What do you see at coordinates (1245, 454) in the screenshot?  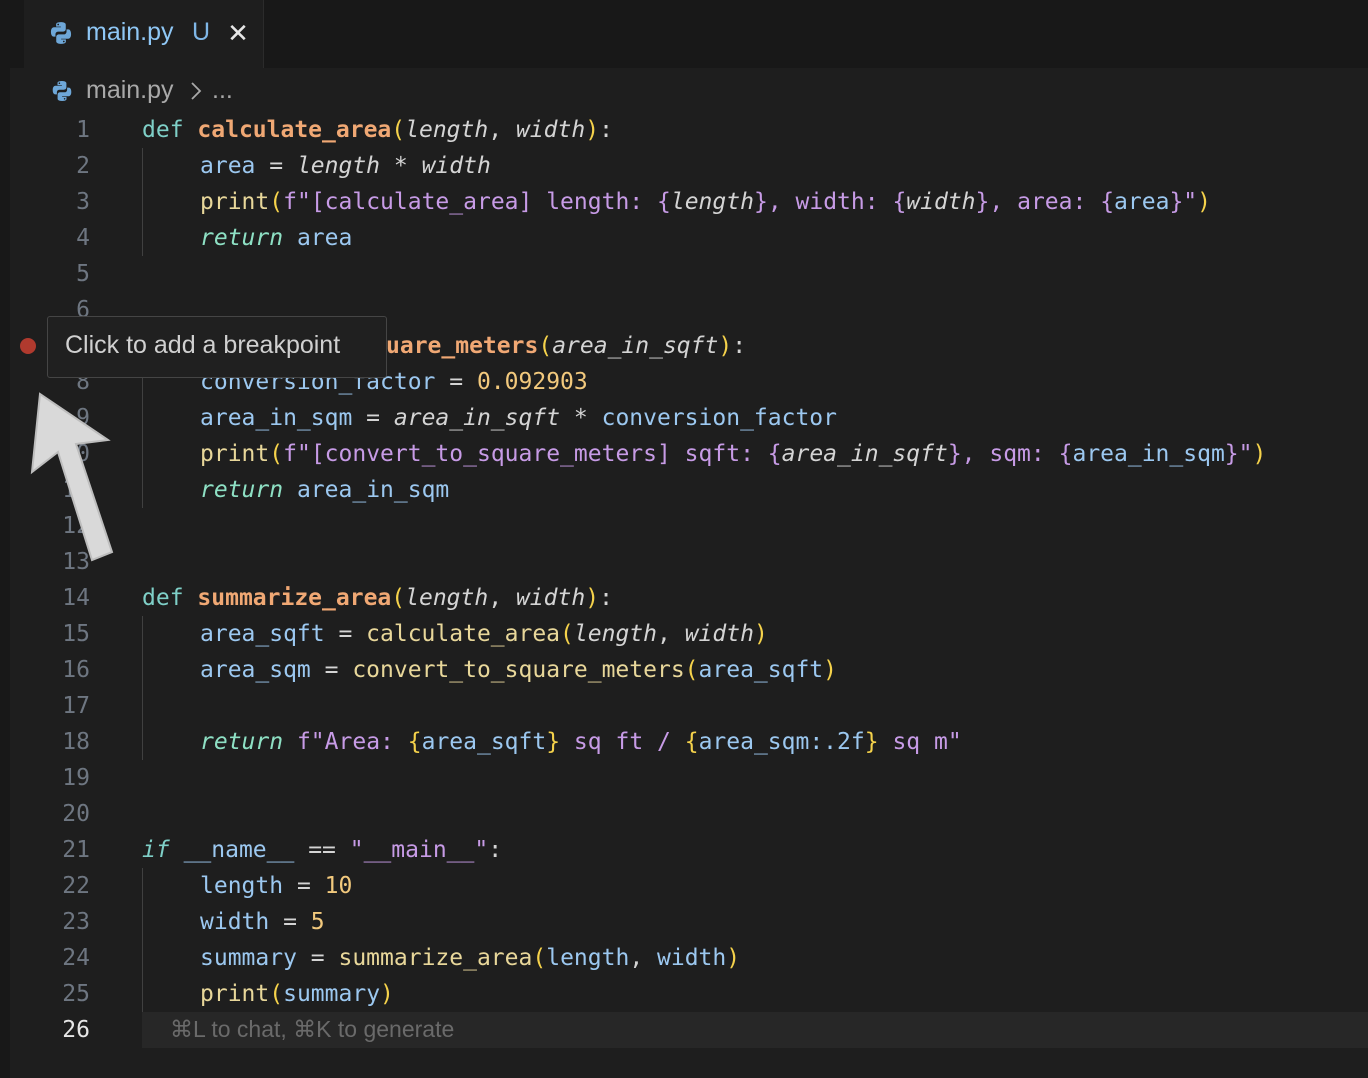 I see `string: "` at bounding box center [1245, 454].